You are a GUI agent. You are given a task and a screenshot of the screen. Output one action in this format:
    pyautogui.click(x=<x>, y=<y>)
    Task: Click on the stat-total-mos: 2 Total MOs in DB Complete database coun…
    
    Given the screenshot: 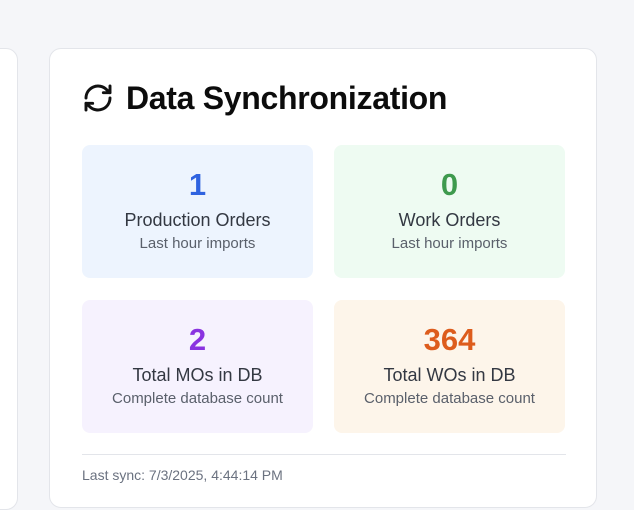 What is the action you would take?
    pyautogui.click(x=197, y=366)
    